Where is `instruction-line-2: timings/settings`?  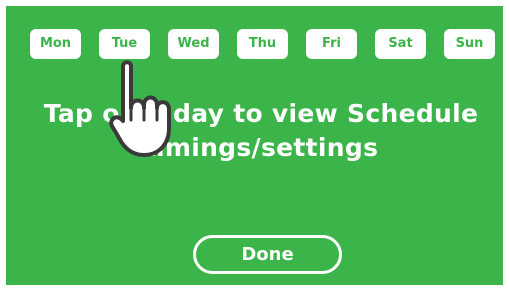
instruction-line-2: timings/settings is located at coordinates (261, 147).